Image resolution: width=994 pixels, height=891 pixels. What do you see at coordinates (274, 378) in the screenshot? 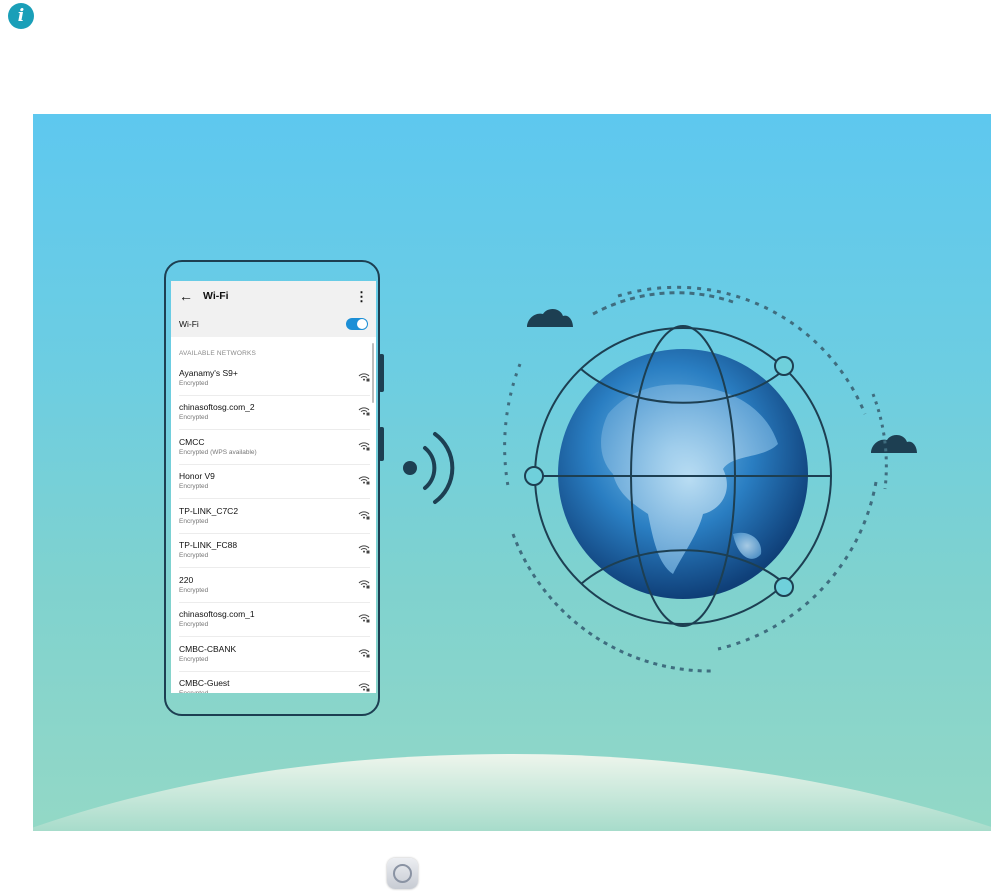
I see `network-item: Ayanamy's S9+ Encrypted` at bounding box center [274, 378].